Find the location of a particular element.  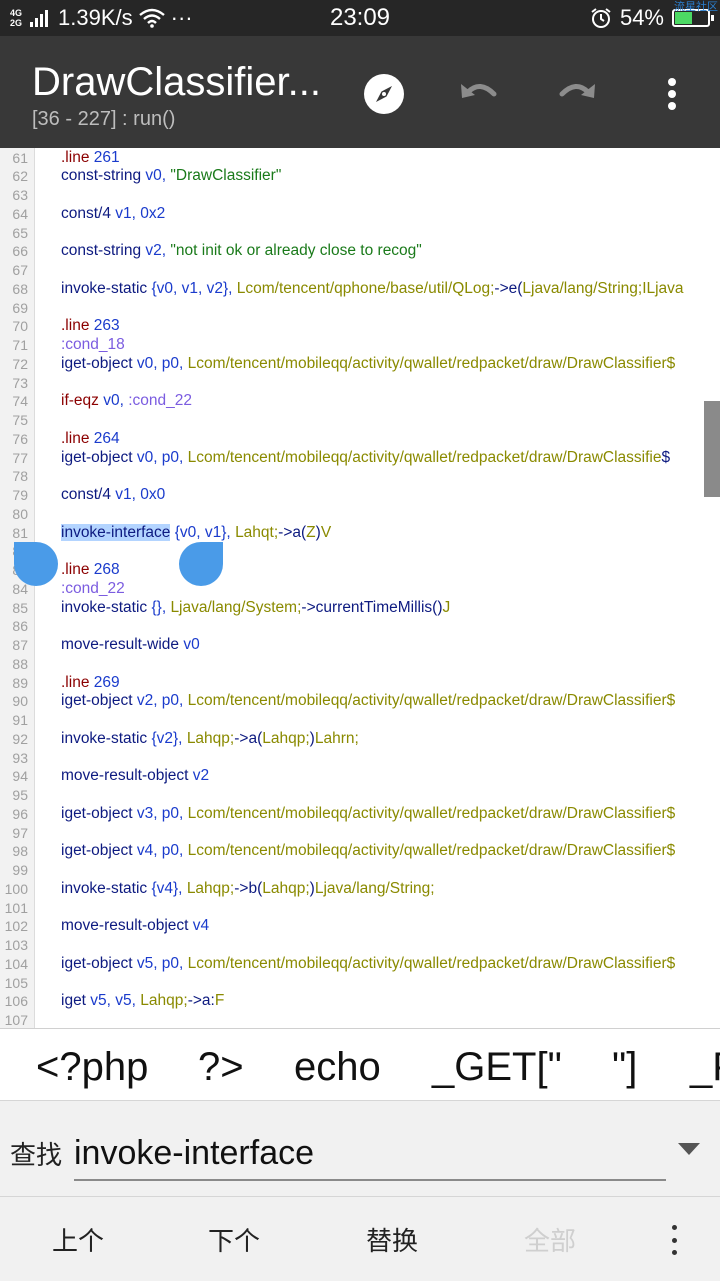

compass-icon is located at coordinates (384, 94).